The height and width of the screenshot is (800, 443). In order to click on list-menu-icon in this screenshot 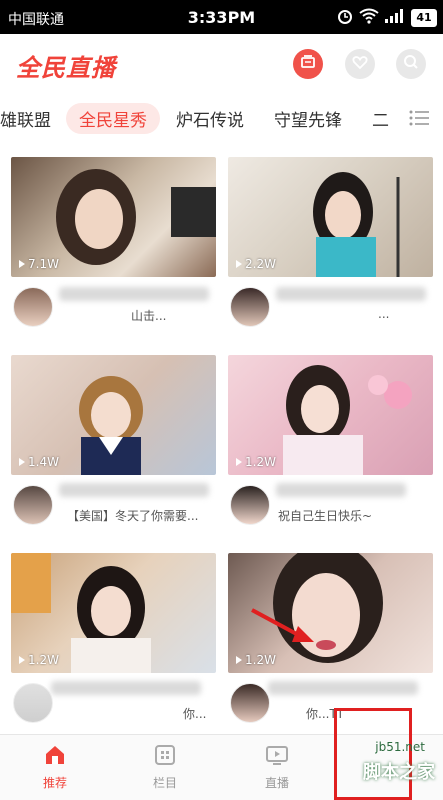, I will do `click(420, 120)`.